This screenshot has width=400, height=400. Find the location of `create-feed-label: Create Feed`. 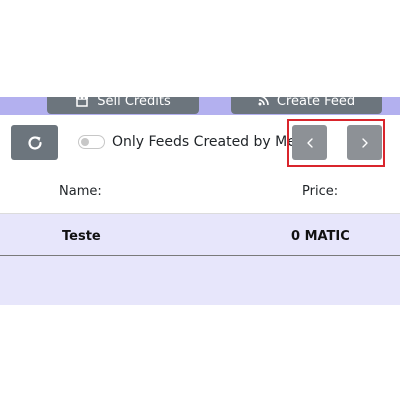

create-feed-label: Create Feed is located at coordinates (316, 103).